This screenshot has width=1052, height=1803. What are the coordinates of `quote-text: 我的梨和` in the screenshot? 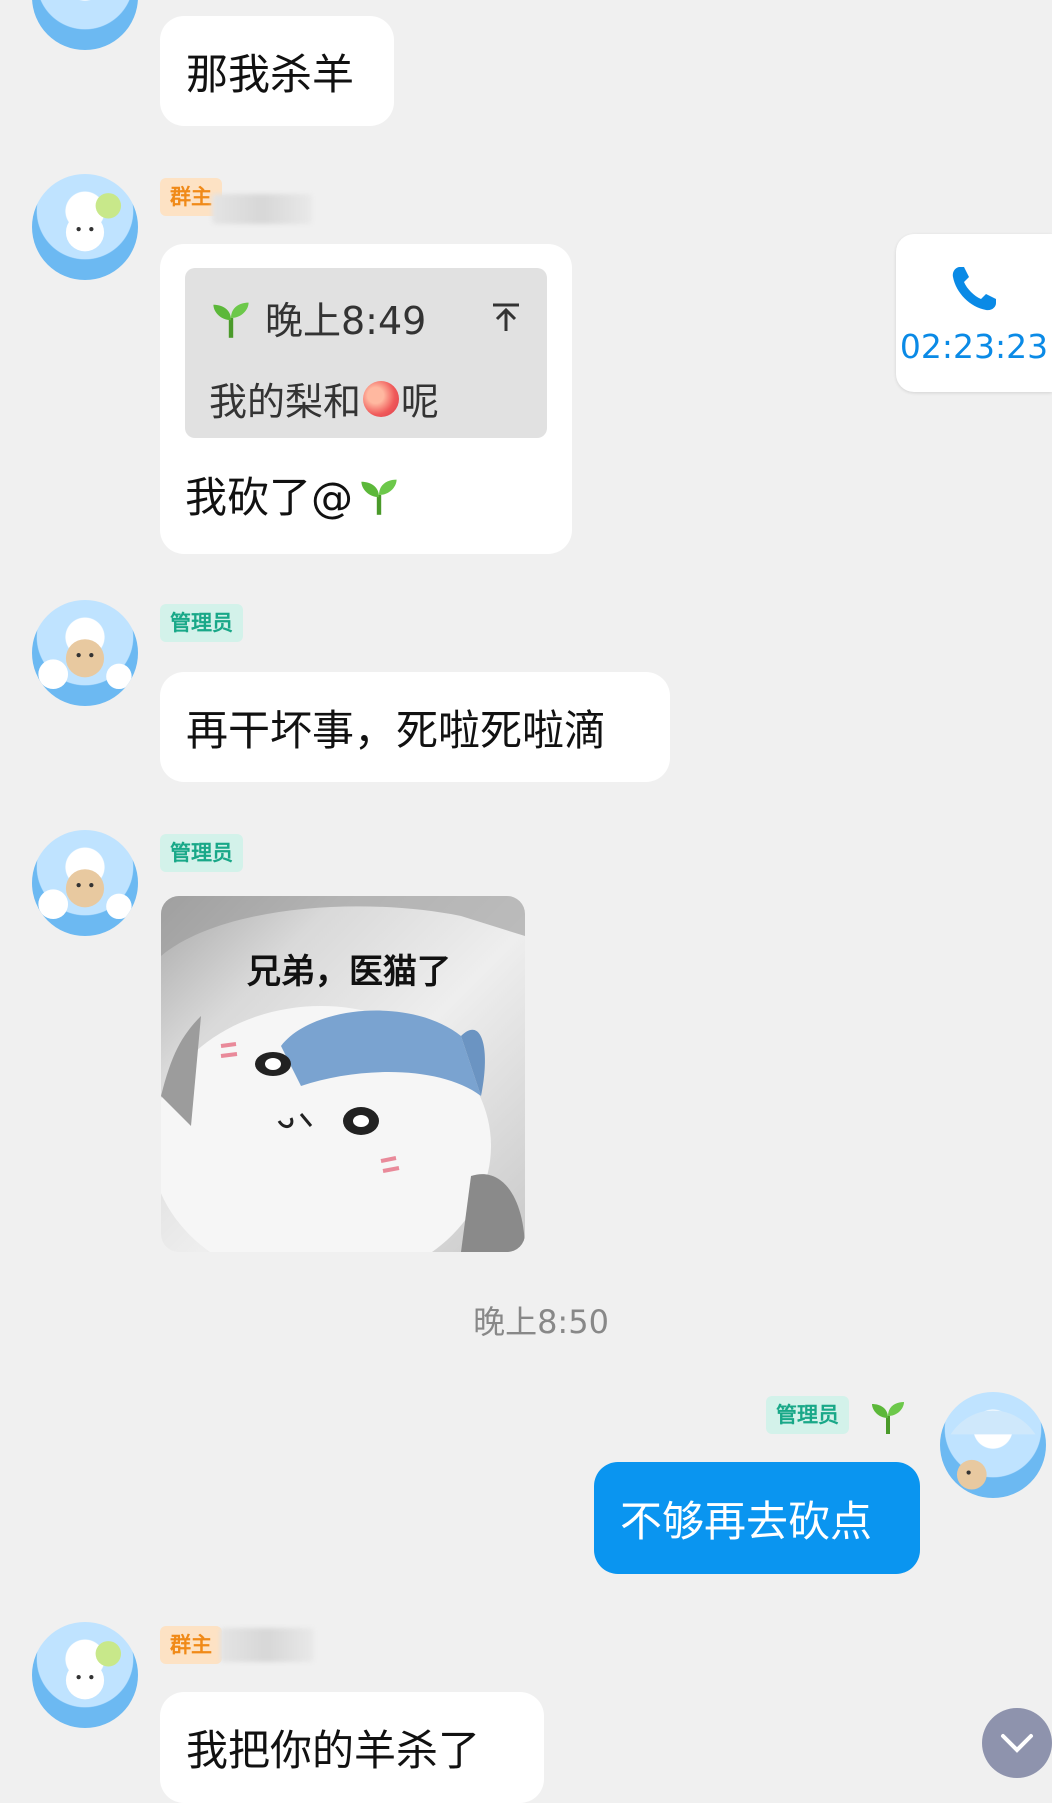 It's located at (285, 402).